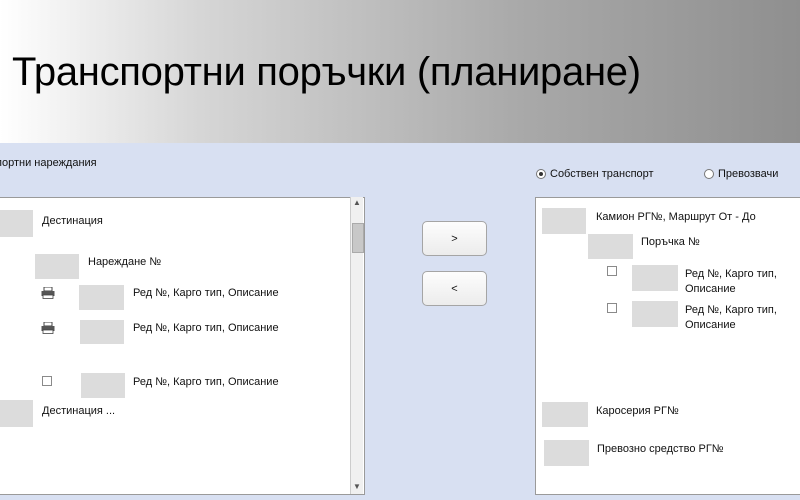 The height and width of the screenshot is (500, 800). What do you see at coordinates (72, 221) in the screenshot?
I see `destination-label: Дестинация` at bounding box center [72, 221].